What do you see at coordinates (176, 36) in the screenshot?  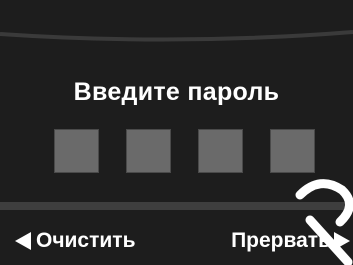 I see `top-arc-decoration` at bounding box center [176, 36].